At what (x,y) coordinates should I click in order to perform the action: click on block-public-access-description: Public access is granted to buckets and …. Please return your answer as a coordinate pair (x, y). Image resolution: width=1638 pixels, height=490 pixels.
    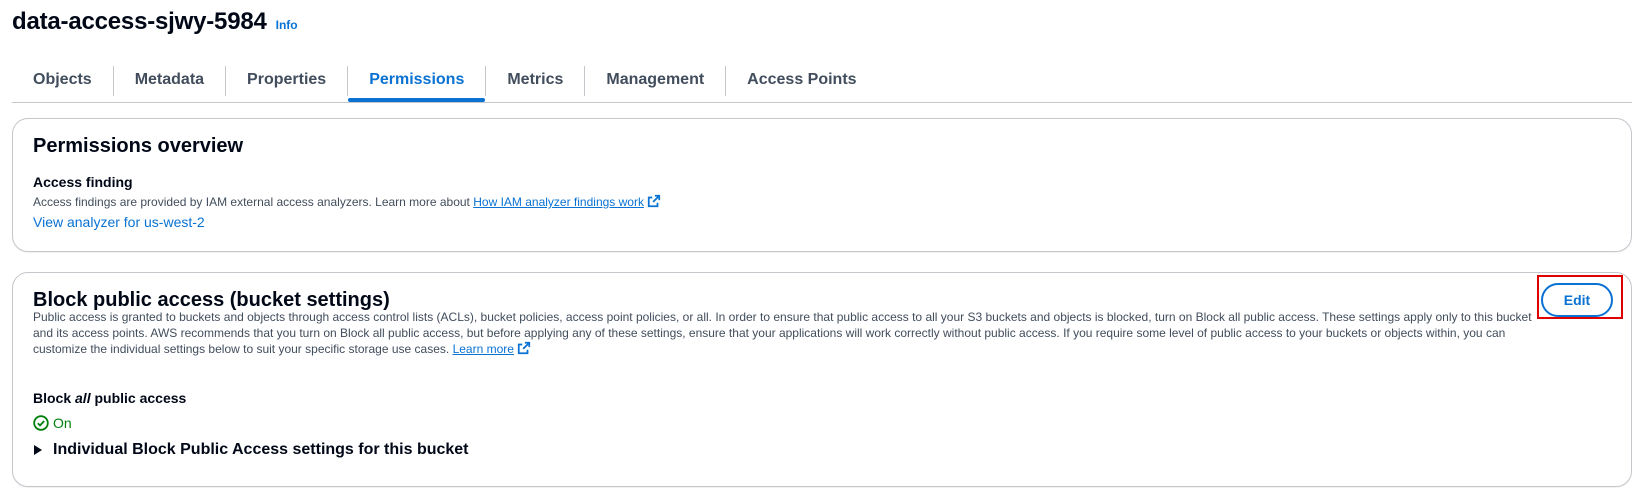
    Looking at the image, I should click on (793, 333).